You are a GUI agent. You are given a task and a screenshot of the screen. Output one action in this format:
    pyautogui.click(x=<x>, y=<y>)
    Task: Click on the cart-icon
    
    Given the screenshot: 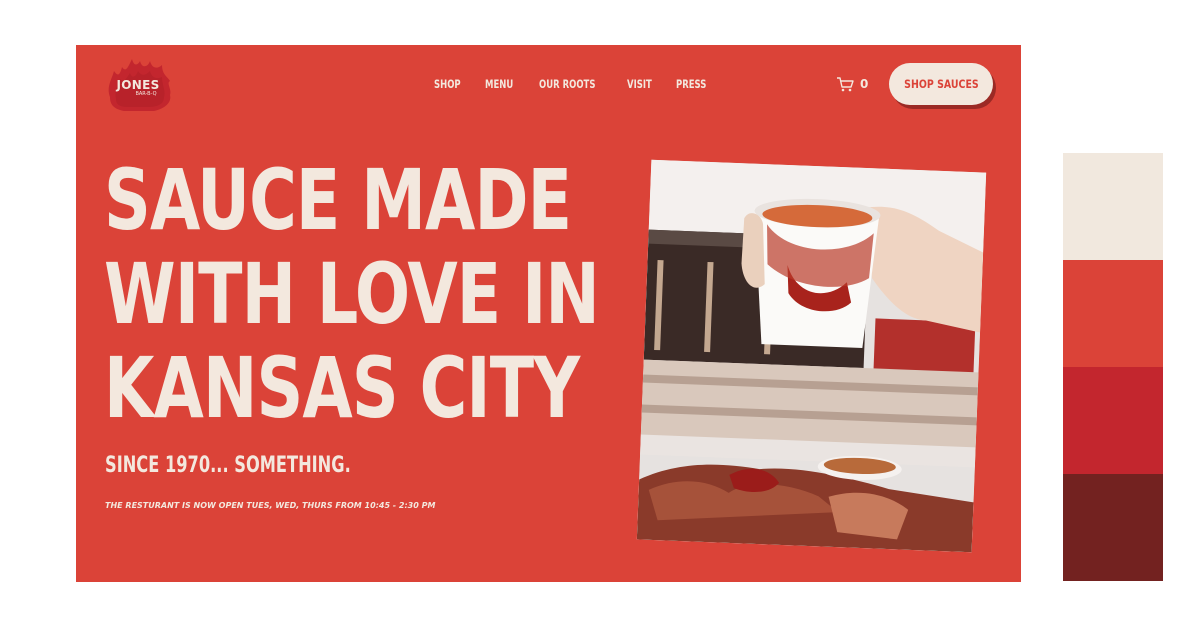 What is the action you would take?
    pyautogui.click(x=845, y=84)
    